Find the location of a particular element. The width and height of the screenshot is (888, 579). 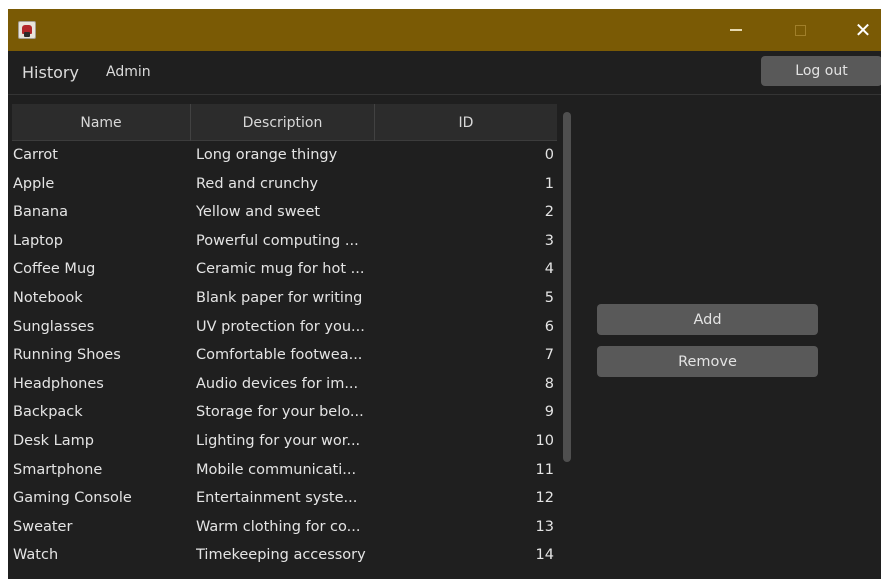

table-row: Apple Red and crunchy 1 is located at coordinates (284, 184).